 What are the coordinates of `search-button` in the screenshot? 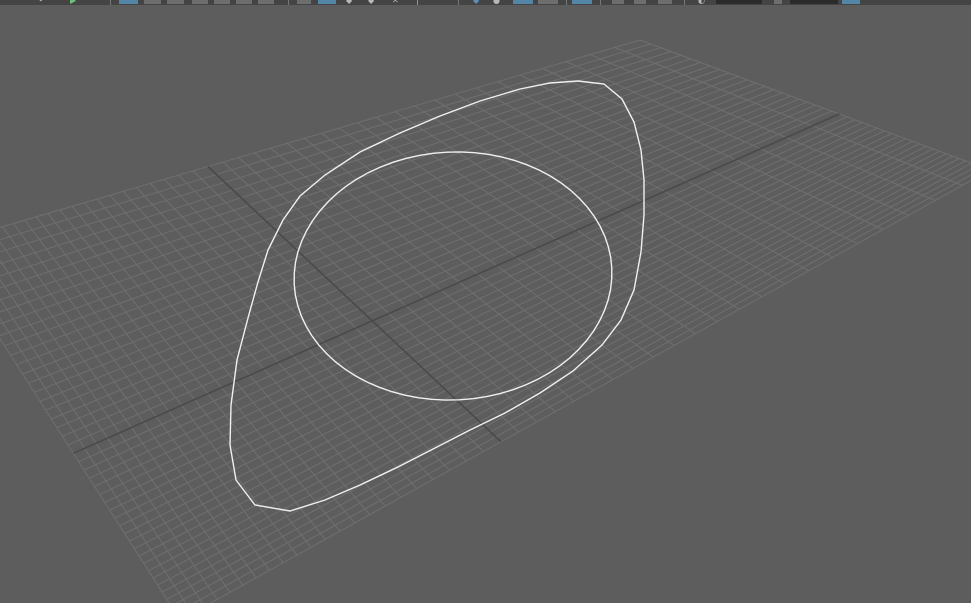 It's located at (851, 2).